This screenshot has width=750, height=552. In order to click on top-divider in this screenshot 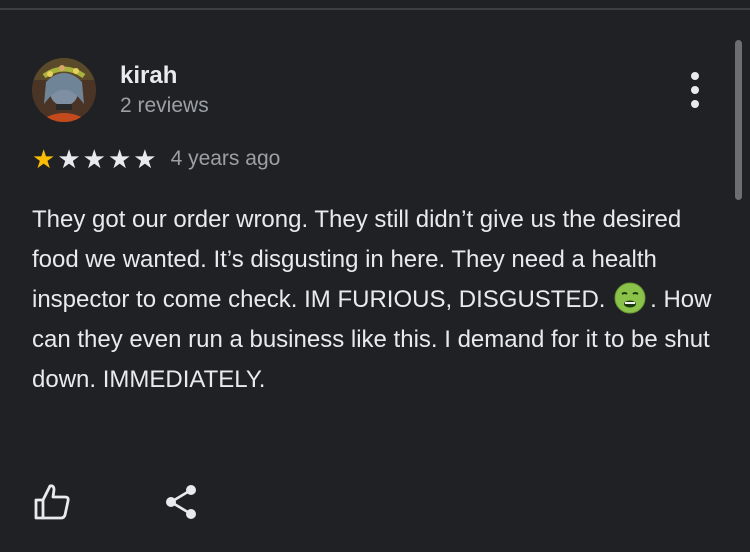, I will do `click(375, 9)`.